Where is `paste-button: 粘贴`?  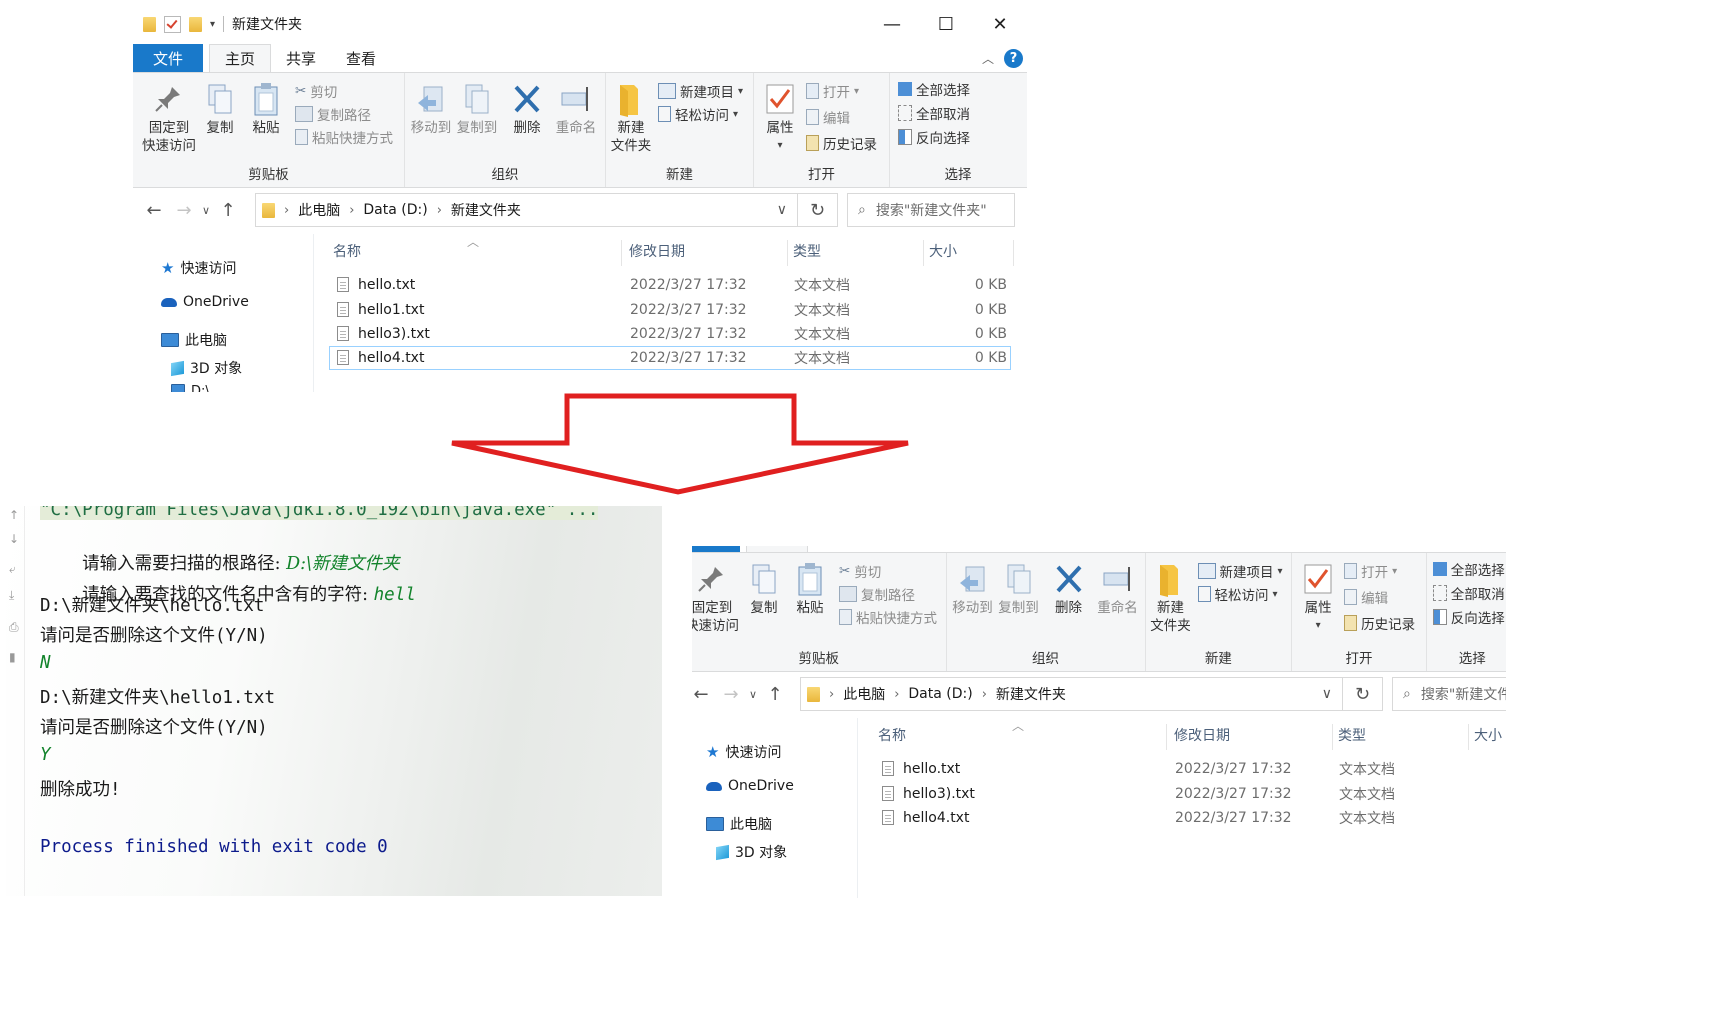 paste-button: 粘贴 is located at coordinates (266, 109).